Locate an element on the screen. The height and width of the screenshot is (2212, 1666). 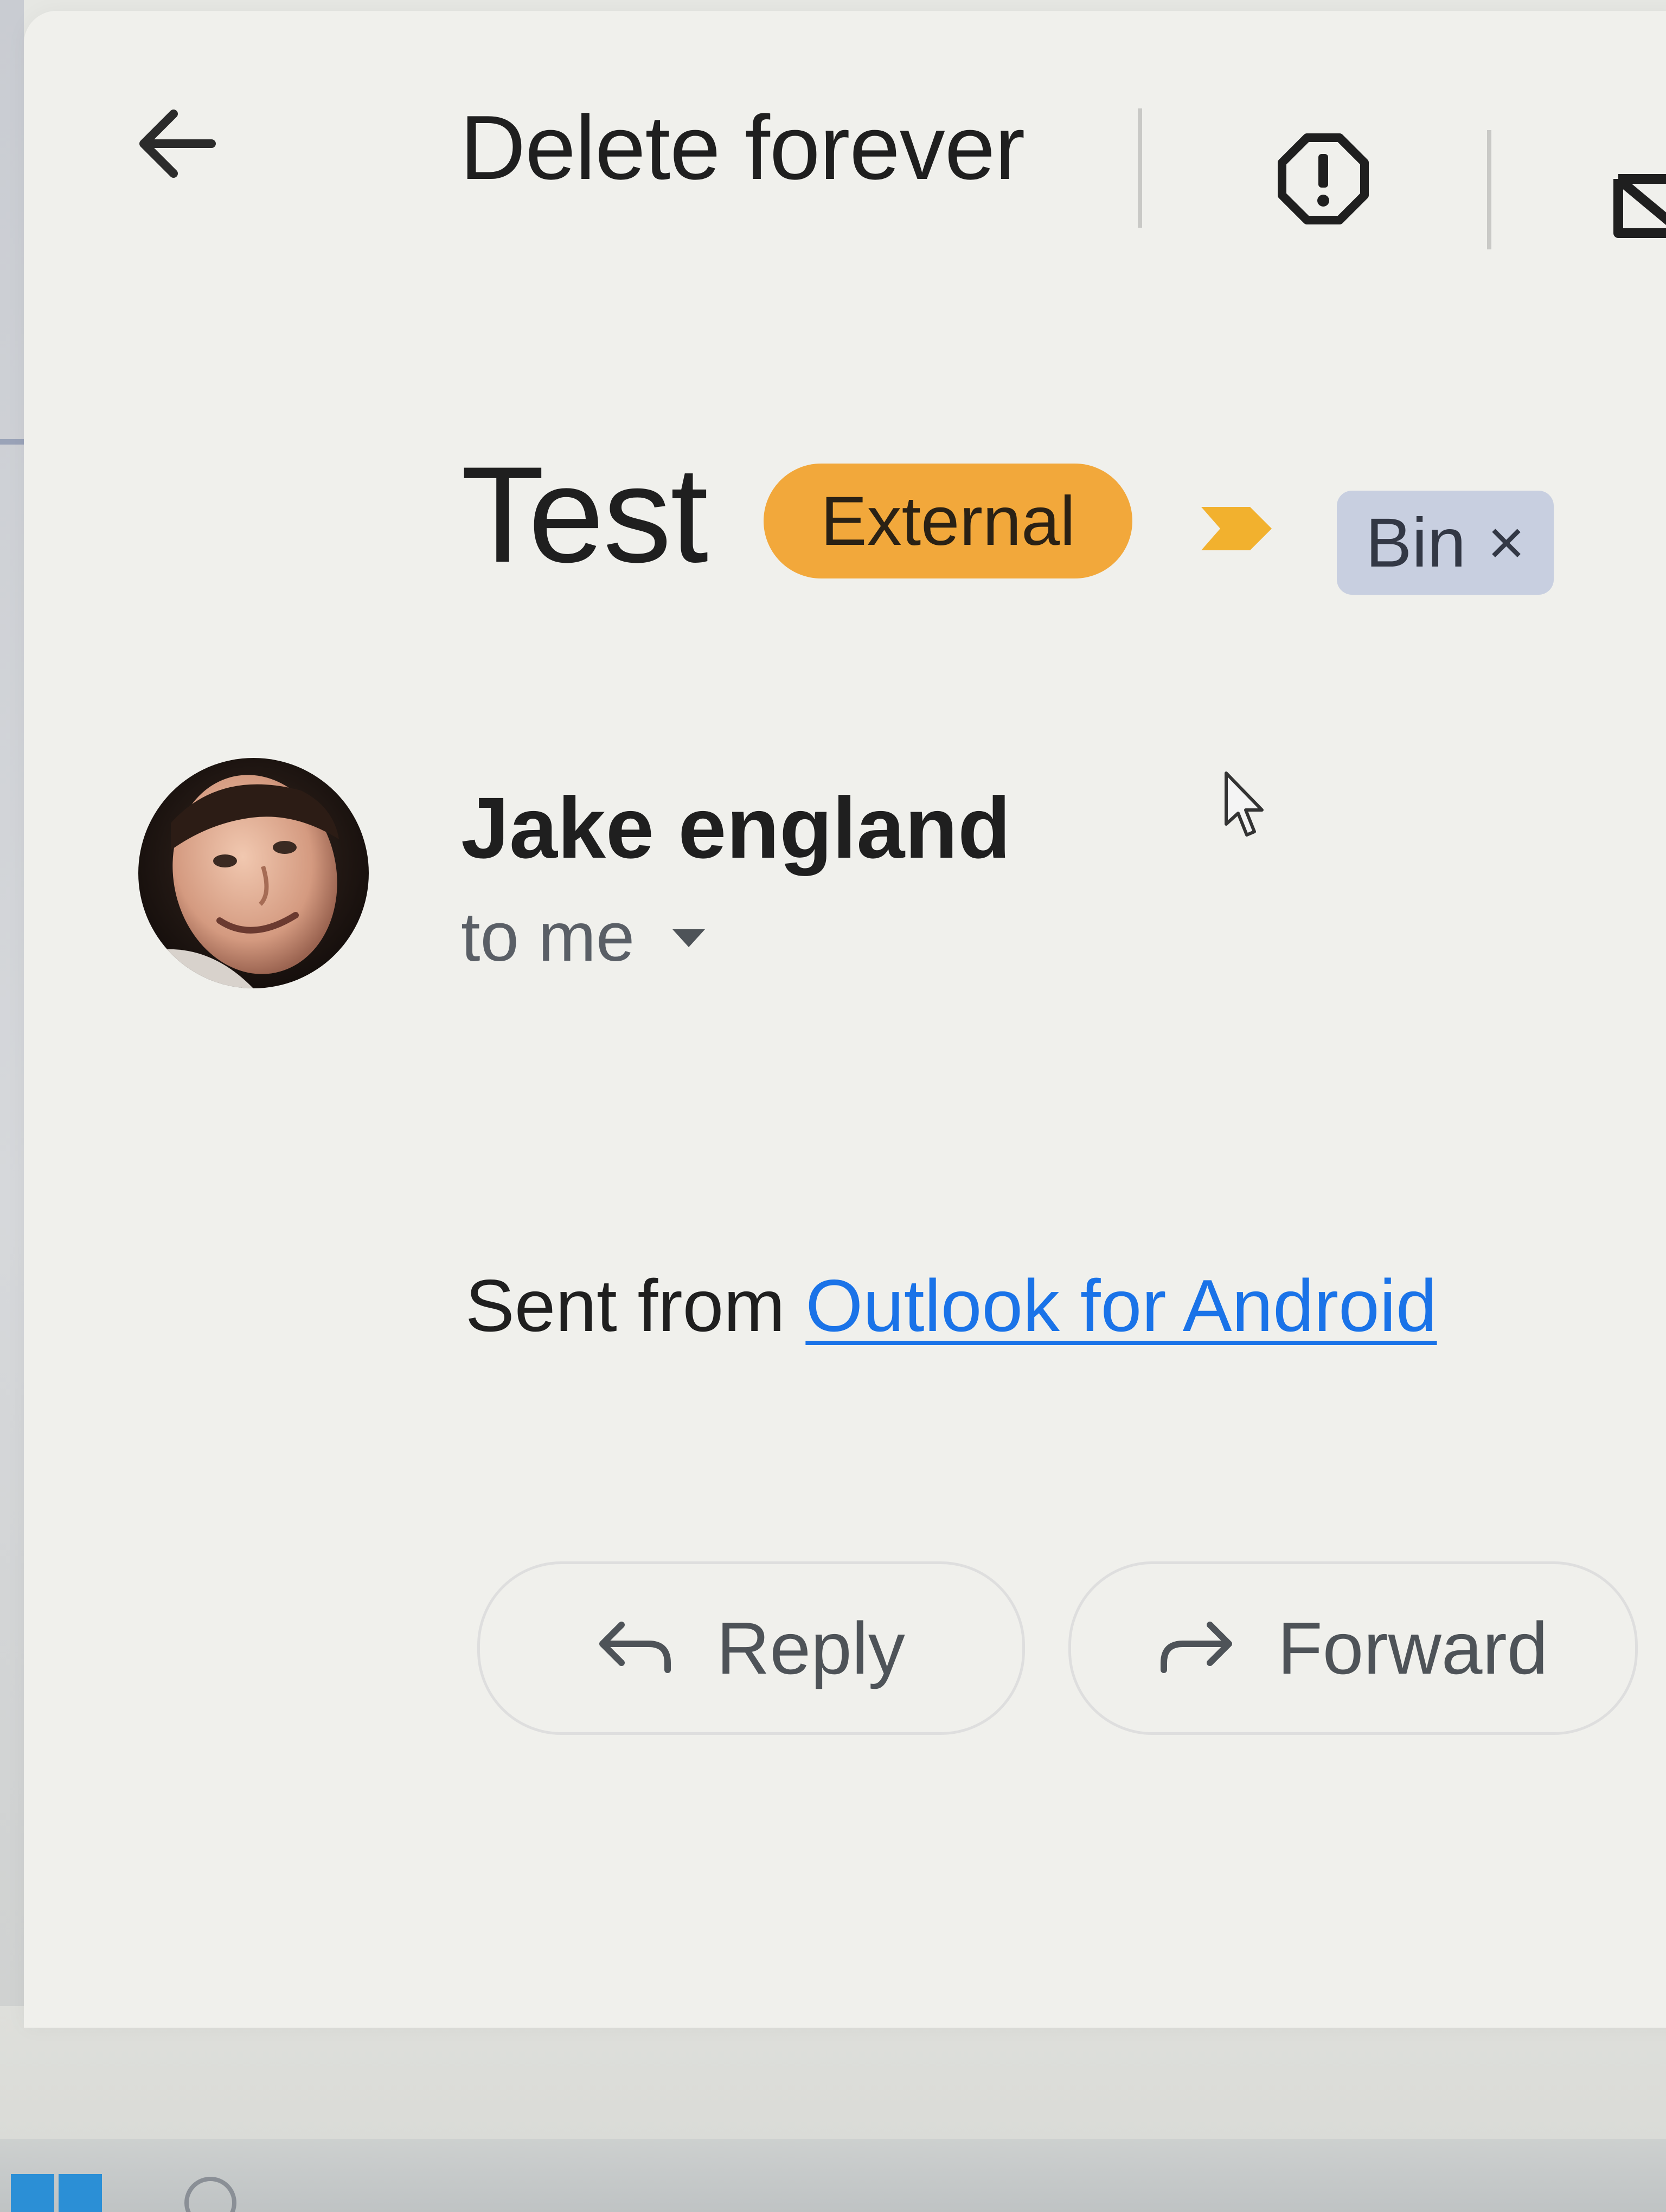
delete-forever-button: Delete forever is located at coordinates (742, 147).